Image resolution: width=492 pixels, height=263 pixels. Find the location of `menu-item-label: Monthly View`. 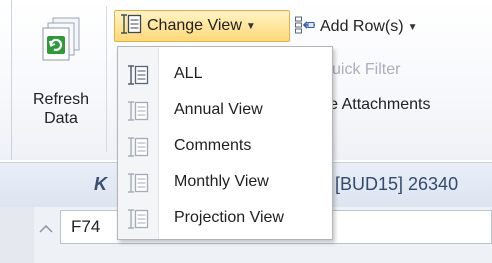

menu-item-label: Monthly View is located at coordinates (221, 181).